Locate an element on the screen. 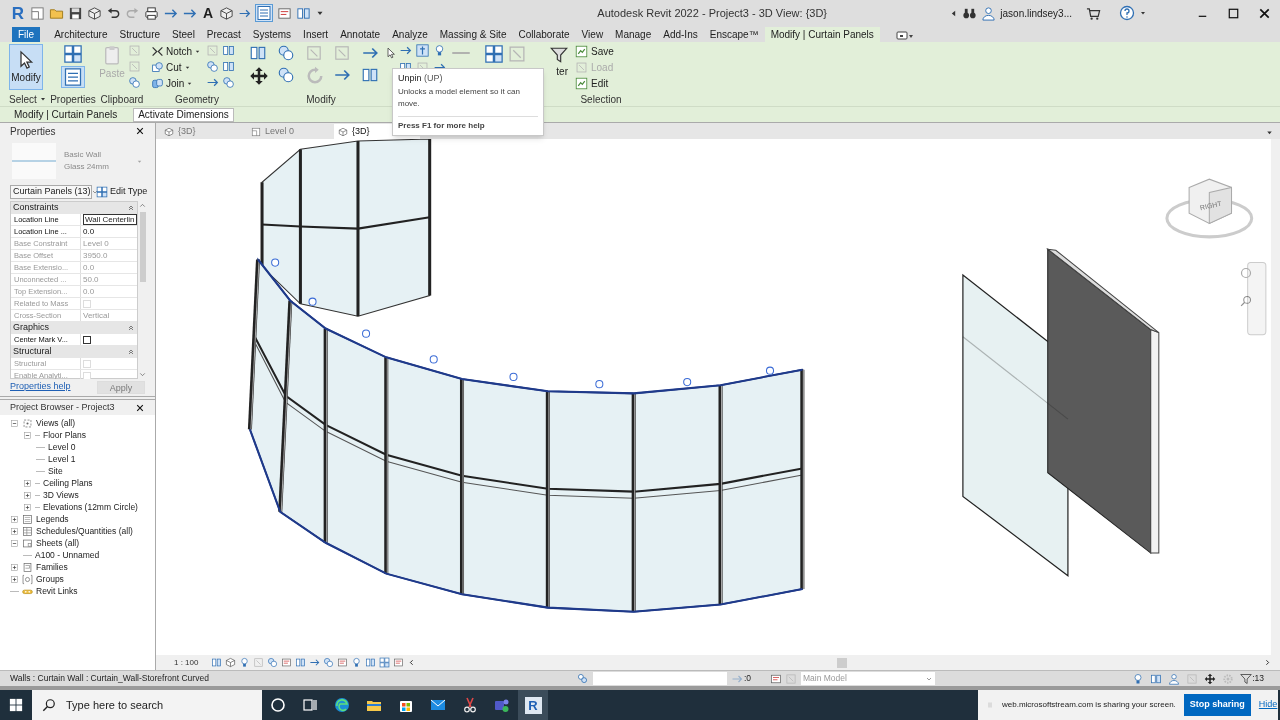 This screenshot has height=720, width=1280. file-tab: File is located at coordinates (26, 34).